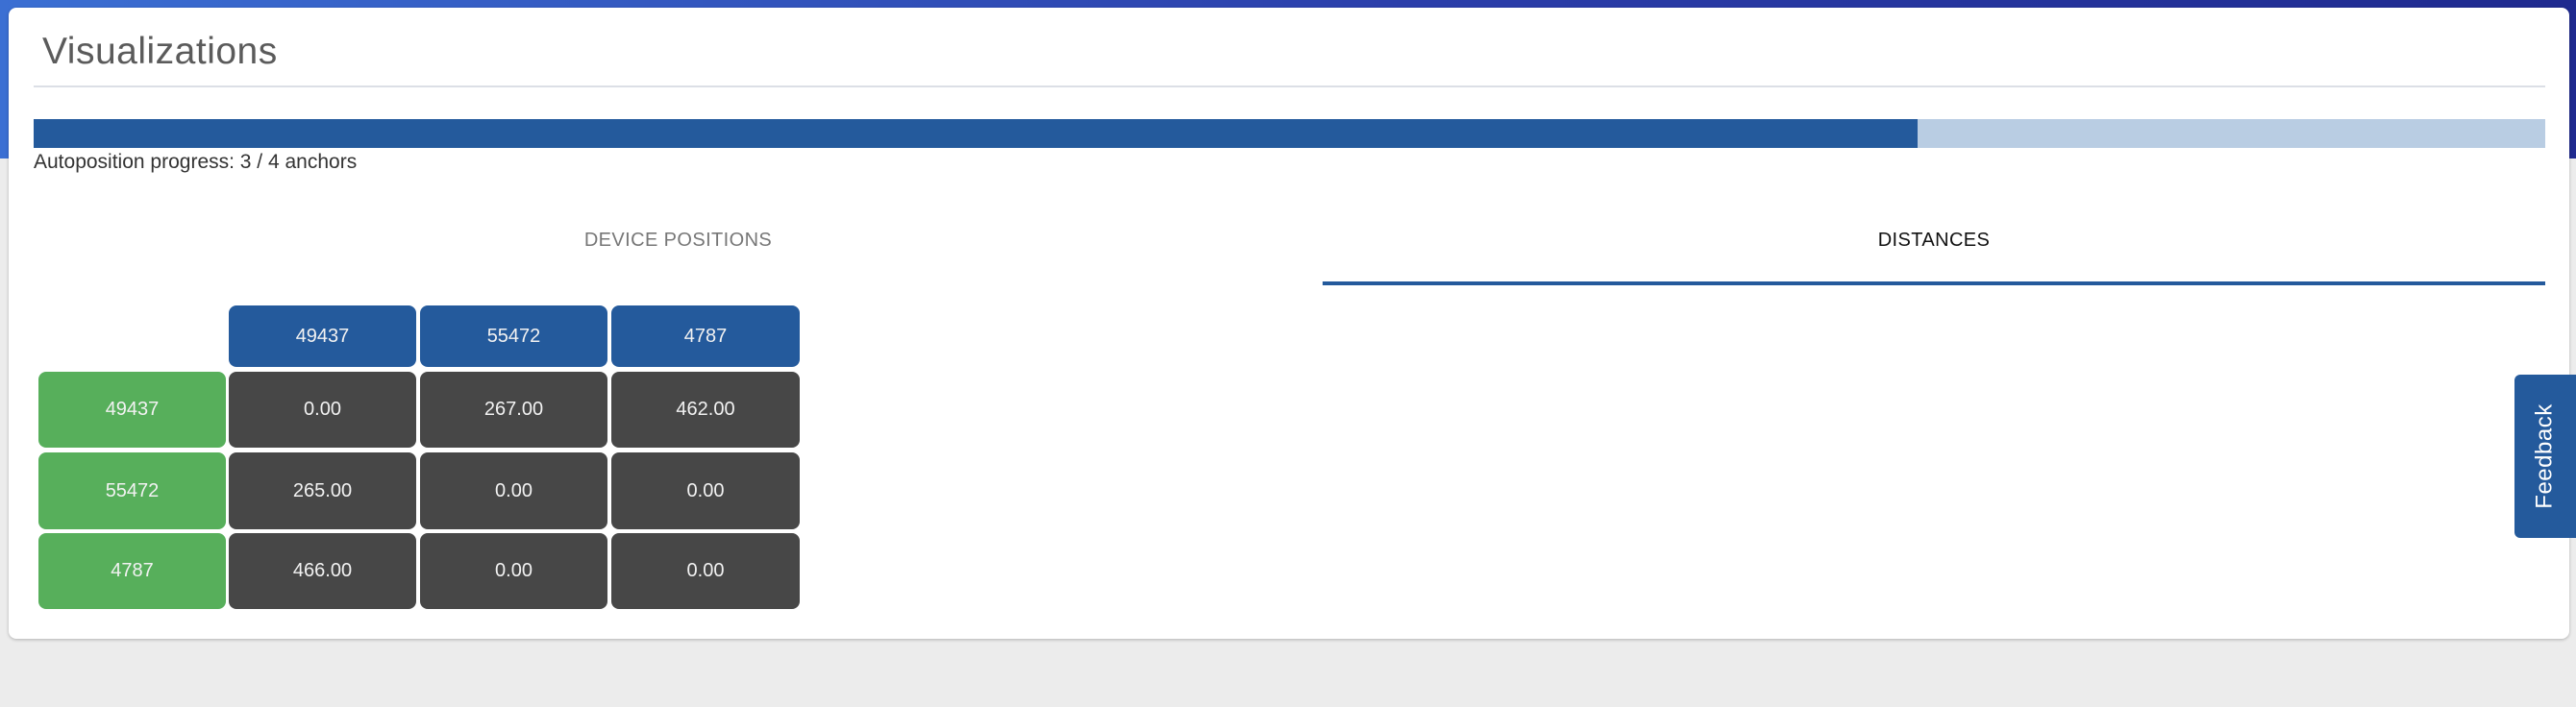 Image resolution: width=2576 pixels, height=707 pixels. Describe the element at coordinates (132, 490) in the screenshot. I see `matrix-row-header: 55472` at that location.